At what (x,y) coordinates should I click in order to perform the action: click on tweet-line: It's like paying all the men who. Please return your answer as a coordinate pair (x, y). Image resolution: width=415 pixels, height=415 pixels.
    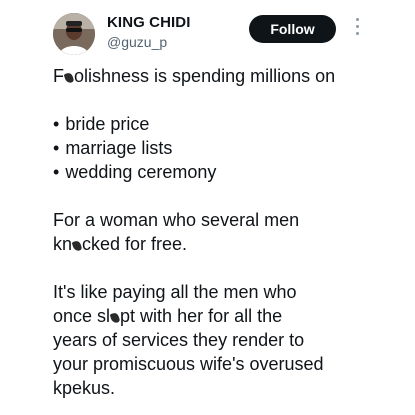
    Looking at the image, I should click on (175, 292).